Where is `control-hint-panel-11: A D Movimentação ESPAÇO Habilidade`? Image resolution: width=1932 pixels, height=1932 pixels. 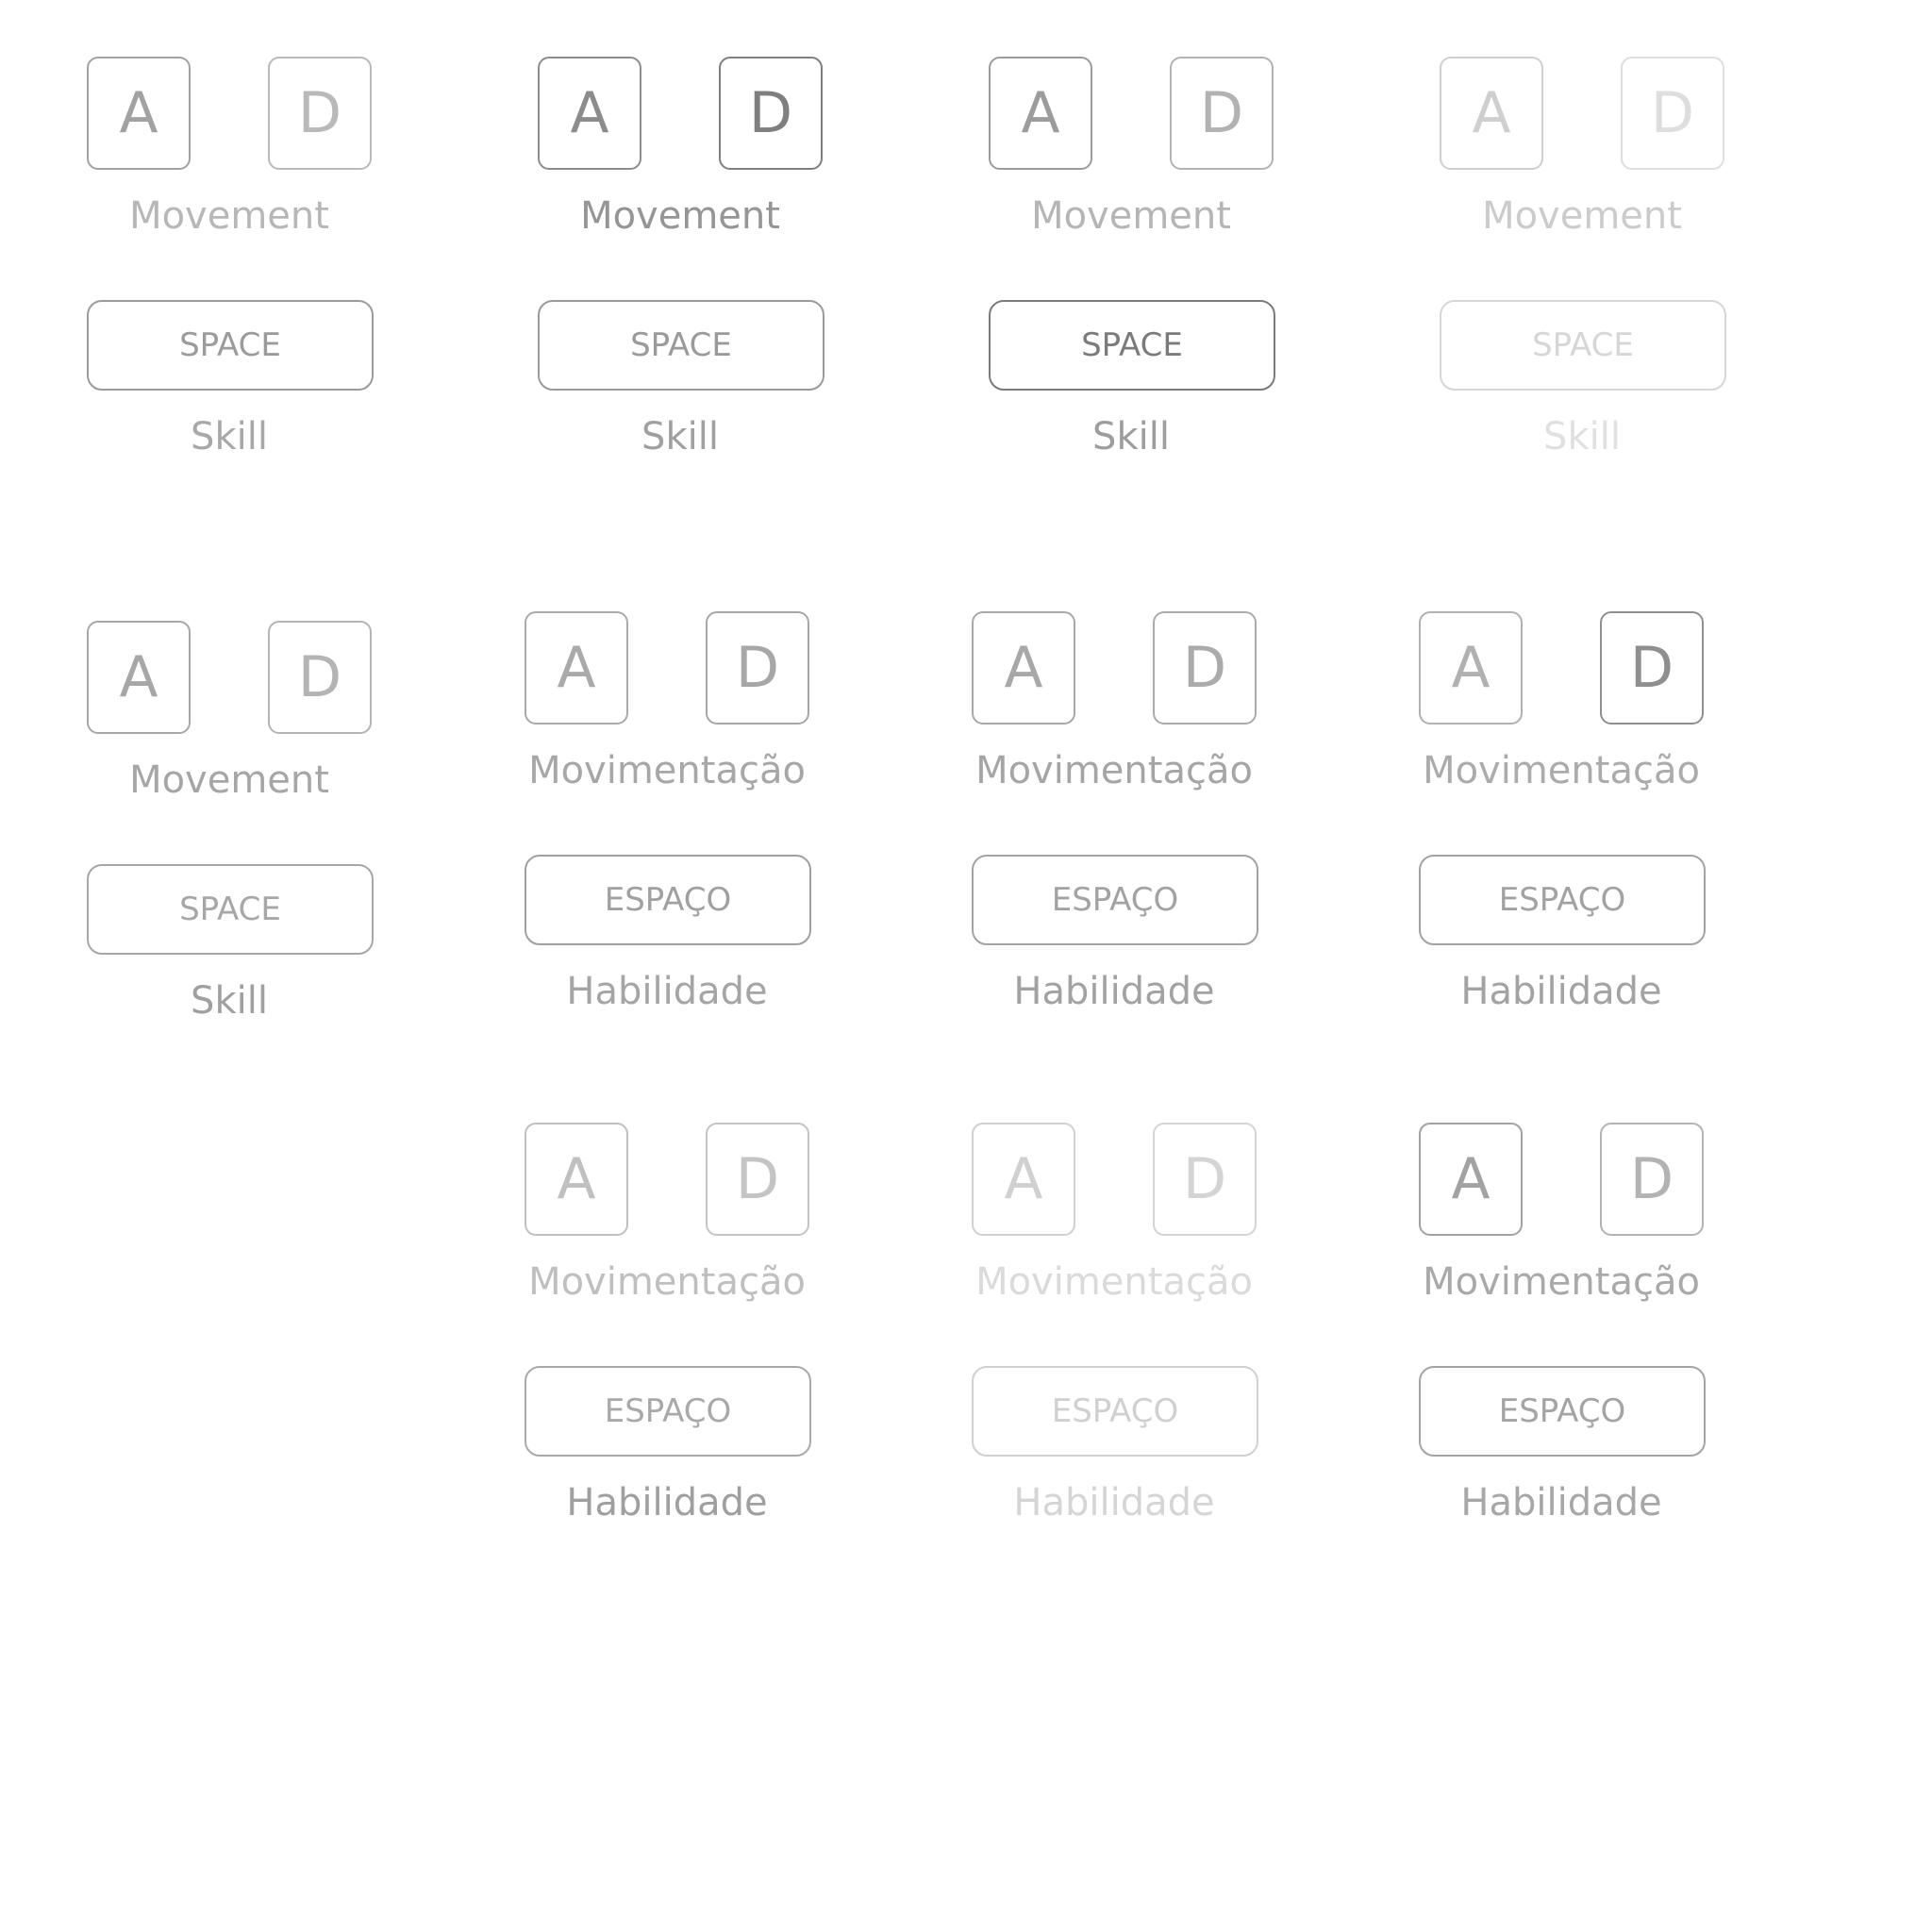
control-hint-panel-11: A D Movimentação ESPAÇO Habilidade is located at coordinates (1570, 1340).